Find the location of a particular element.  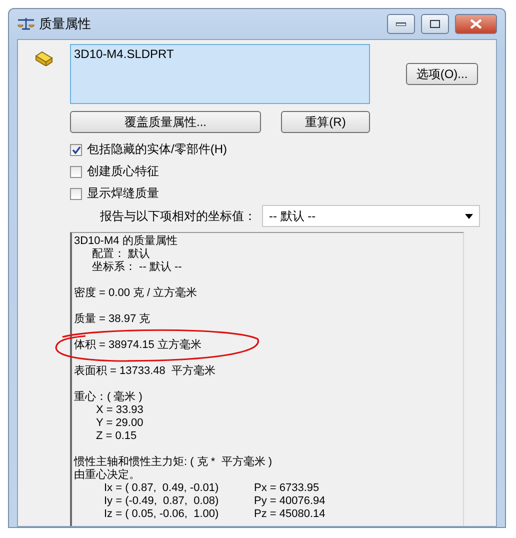

caret-icon is located at coordinates (469, 216).